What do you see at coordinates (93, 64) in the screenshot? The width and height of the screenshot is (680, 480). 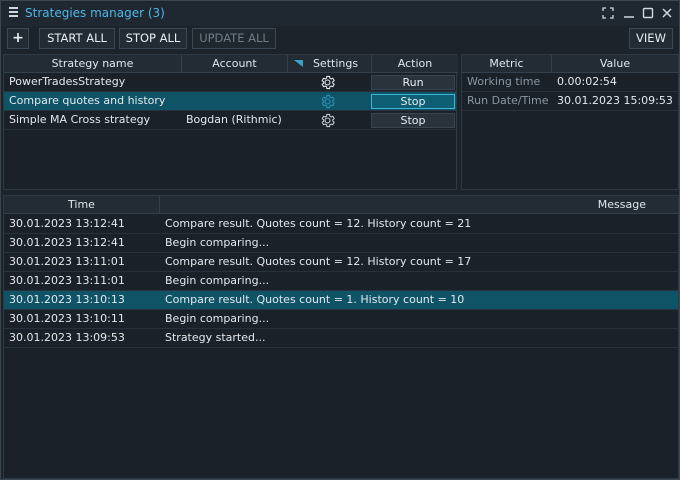 I see `column-header-strategy-name: Strategy name` at bounding box center [93, 64].